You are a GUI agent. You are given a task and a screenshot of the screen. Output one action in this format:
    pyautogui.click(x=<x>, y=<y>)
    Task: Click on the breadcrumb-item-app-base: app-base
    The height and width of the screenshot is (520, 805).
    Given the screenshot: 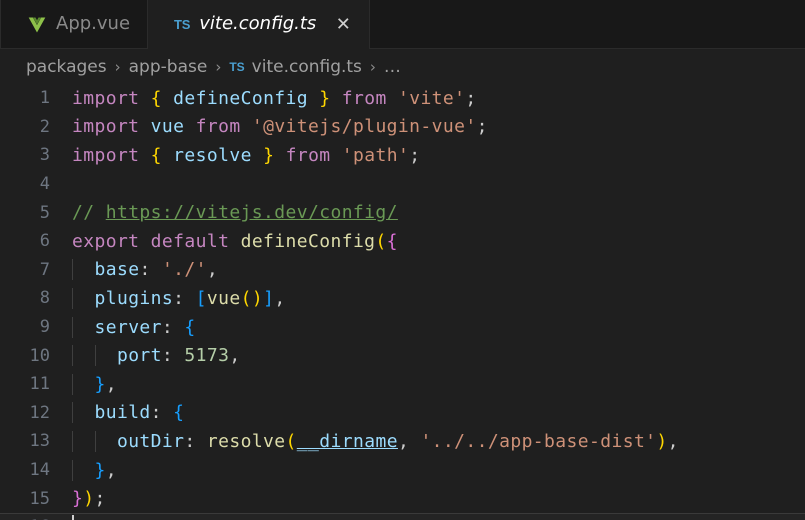 What is the action you would take?
    pyautogui.click(x=168, y=67)
    